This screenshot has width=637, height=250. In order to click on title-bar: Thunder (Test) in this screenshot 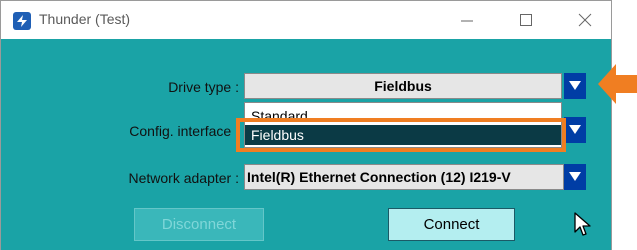, I will do `click(306, 20)`.